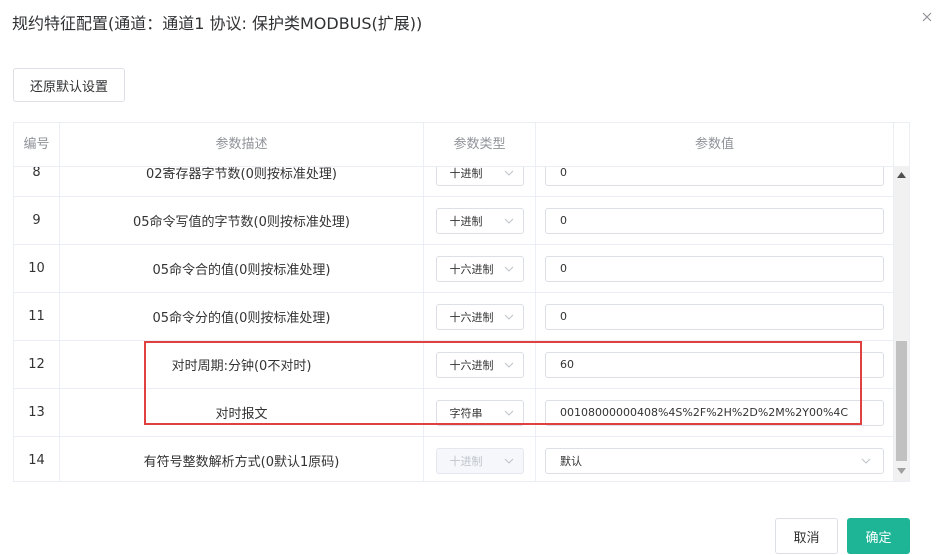  Describe the element at coordinates (567, 364) in the screenshot. I see `param-value-text: 60` at that location.